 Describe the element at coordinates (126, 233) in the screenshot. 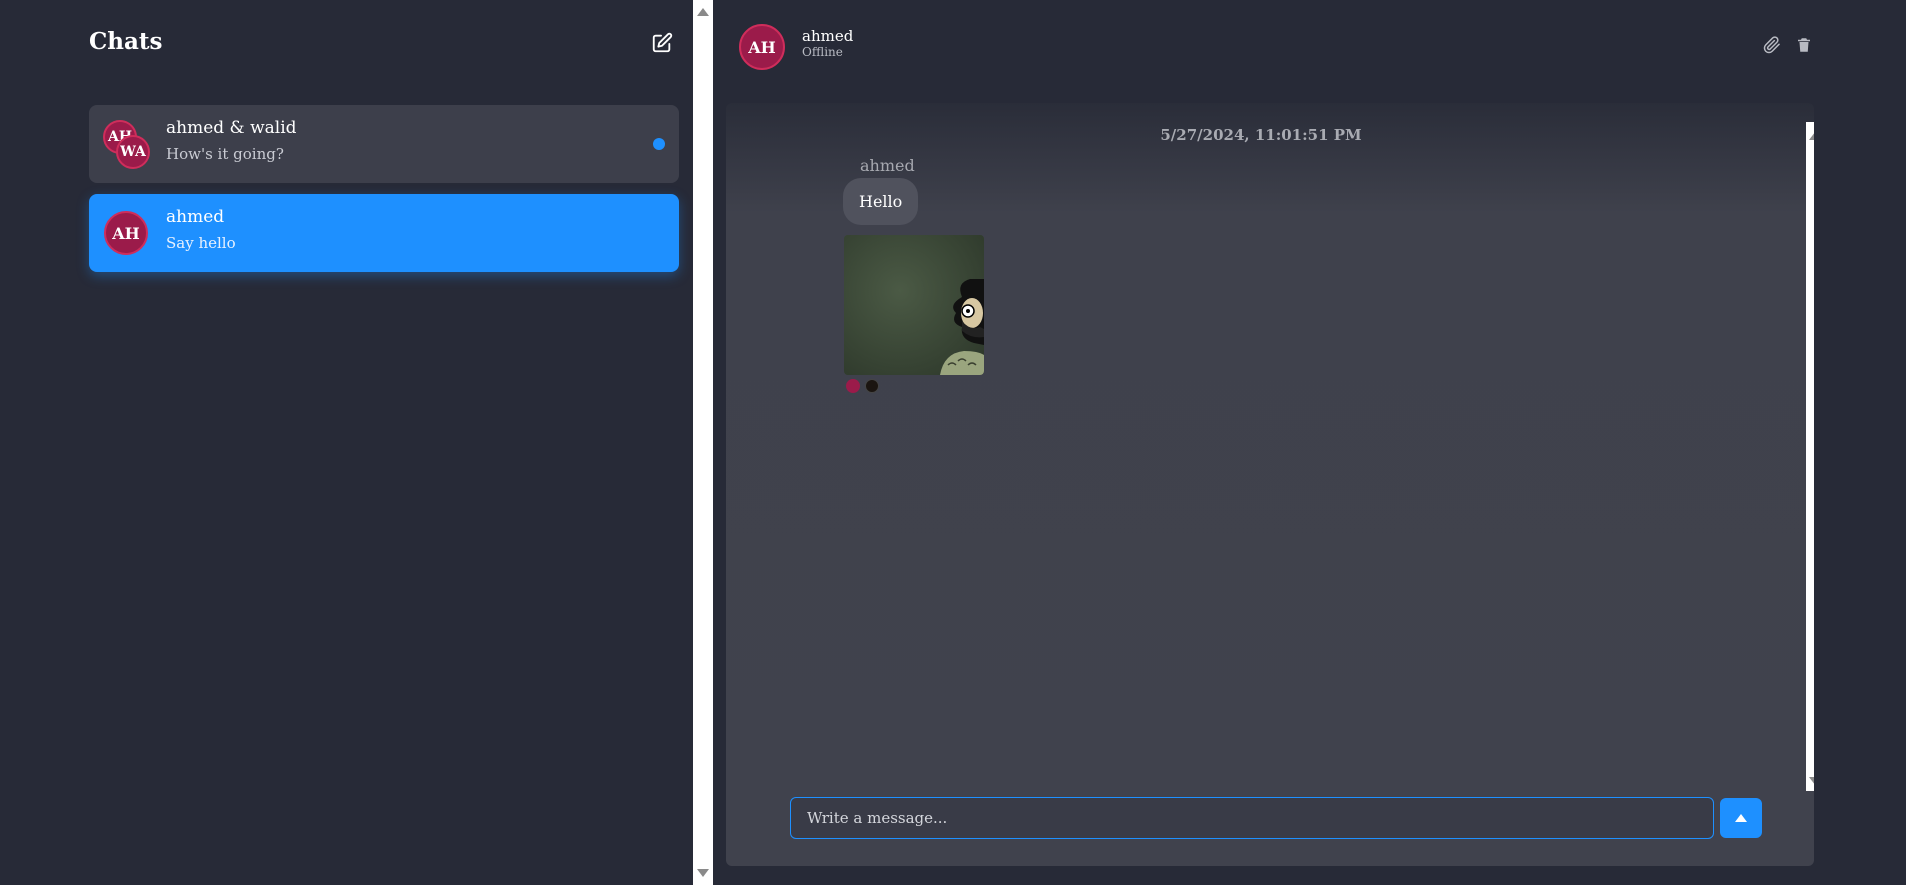

I see `avatar: AH` at that location.